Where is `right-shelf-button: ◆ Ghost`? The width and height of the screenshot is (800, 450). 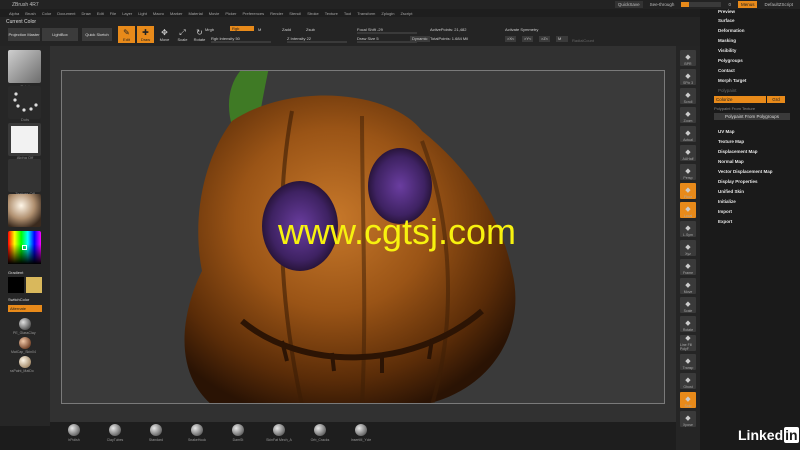 right-shelf-button: ◆ Ghost is located at coordinates (688, 381).